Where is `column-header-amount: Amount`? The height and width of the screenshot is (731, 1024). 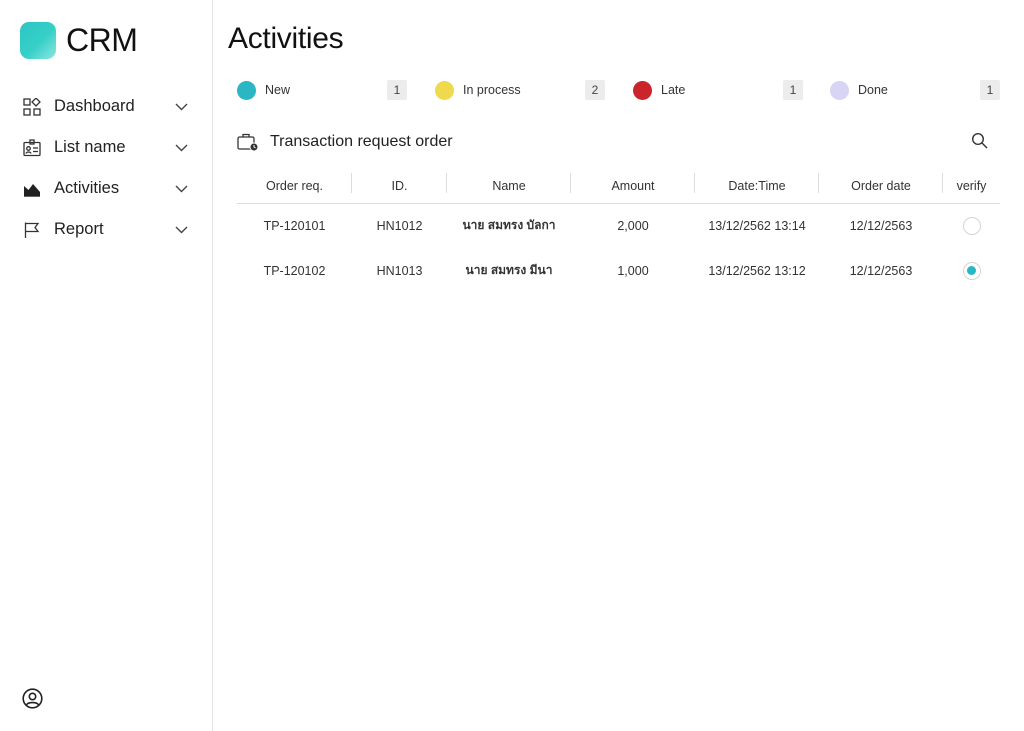
column-header-amount: Amount is located at coordinates (633, 187).